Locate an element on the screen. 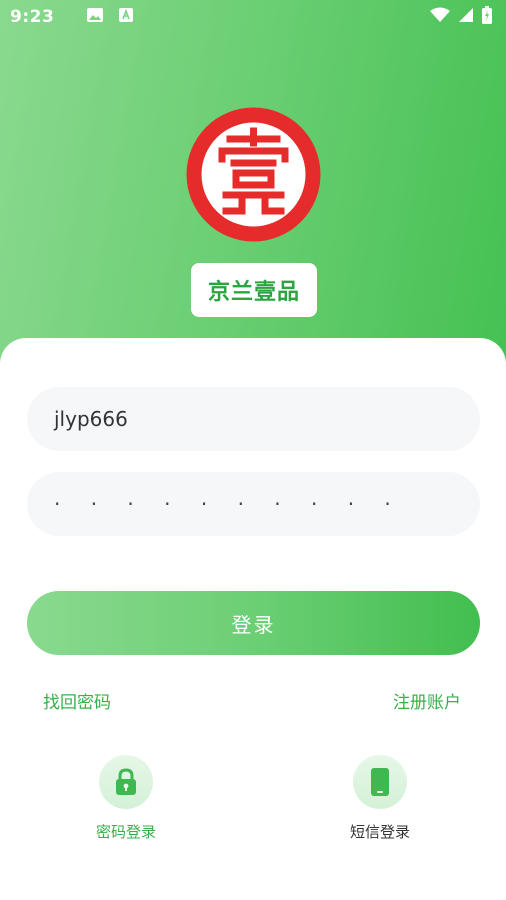 The width and height of the screenshot is (506, 900). password-login-option: 密码登录 is located at coordinates (126, 800).